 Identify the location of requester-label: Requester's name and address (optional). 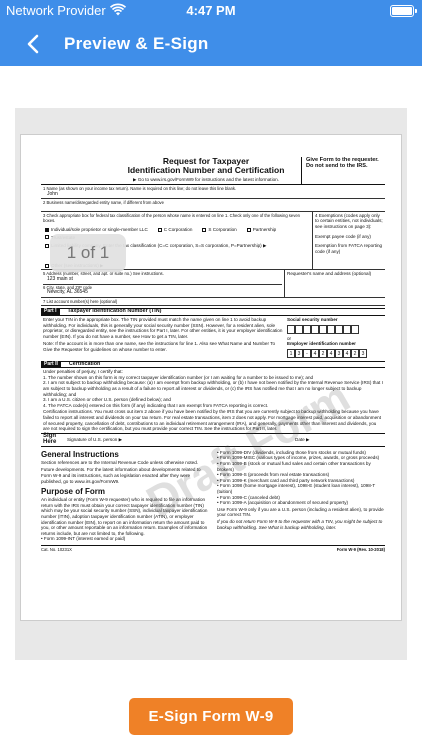
(329, 274).